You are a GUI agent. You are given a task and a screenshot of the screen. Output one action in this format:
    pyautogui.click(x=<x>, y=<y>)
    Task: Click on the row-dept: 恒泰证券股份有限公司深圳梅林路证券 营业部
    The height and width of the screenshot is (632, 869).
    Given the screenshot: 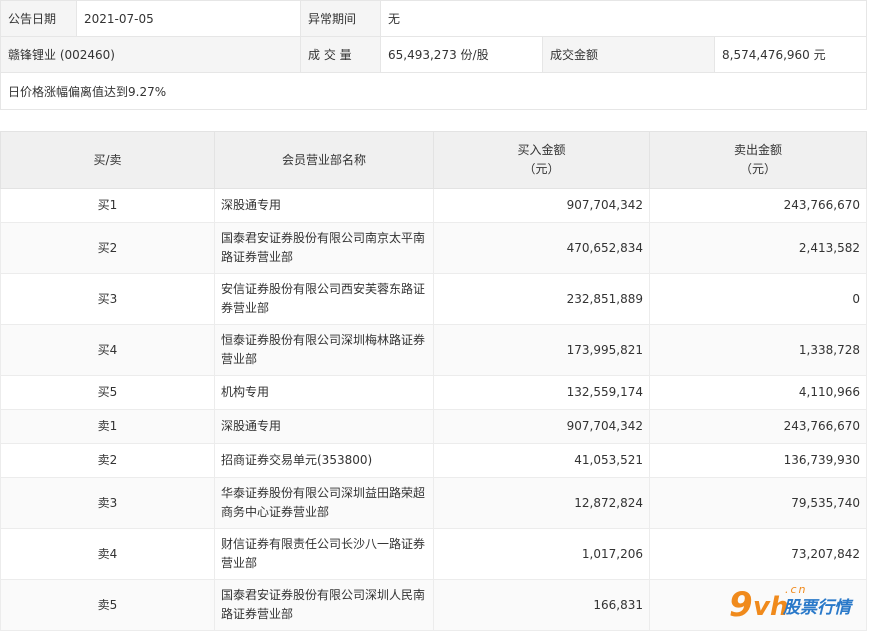 What is the action you would take?
    pyautogui.click(x=324, y=350)
    